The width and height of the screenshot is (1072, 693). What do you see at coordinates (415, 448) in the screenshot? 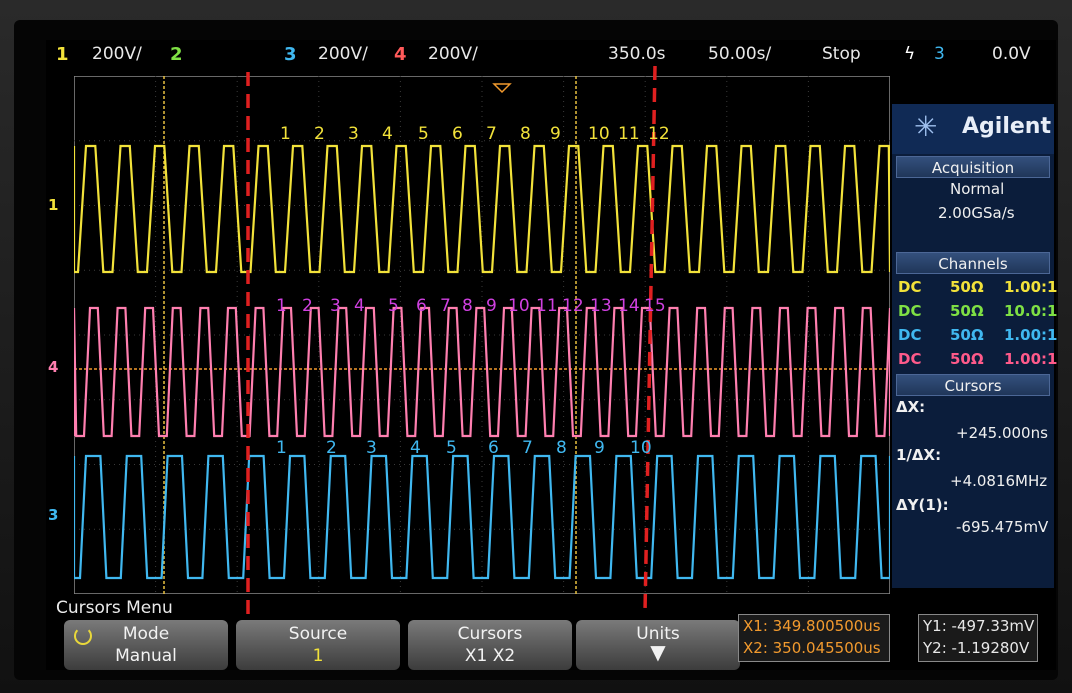
I see `blue-cycle-number: 4` at bounding box center [415, 448].